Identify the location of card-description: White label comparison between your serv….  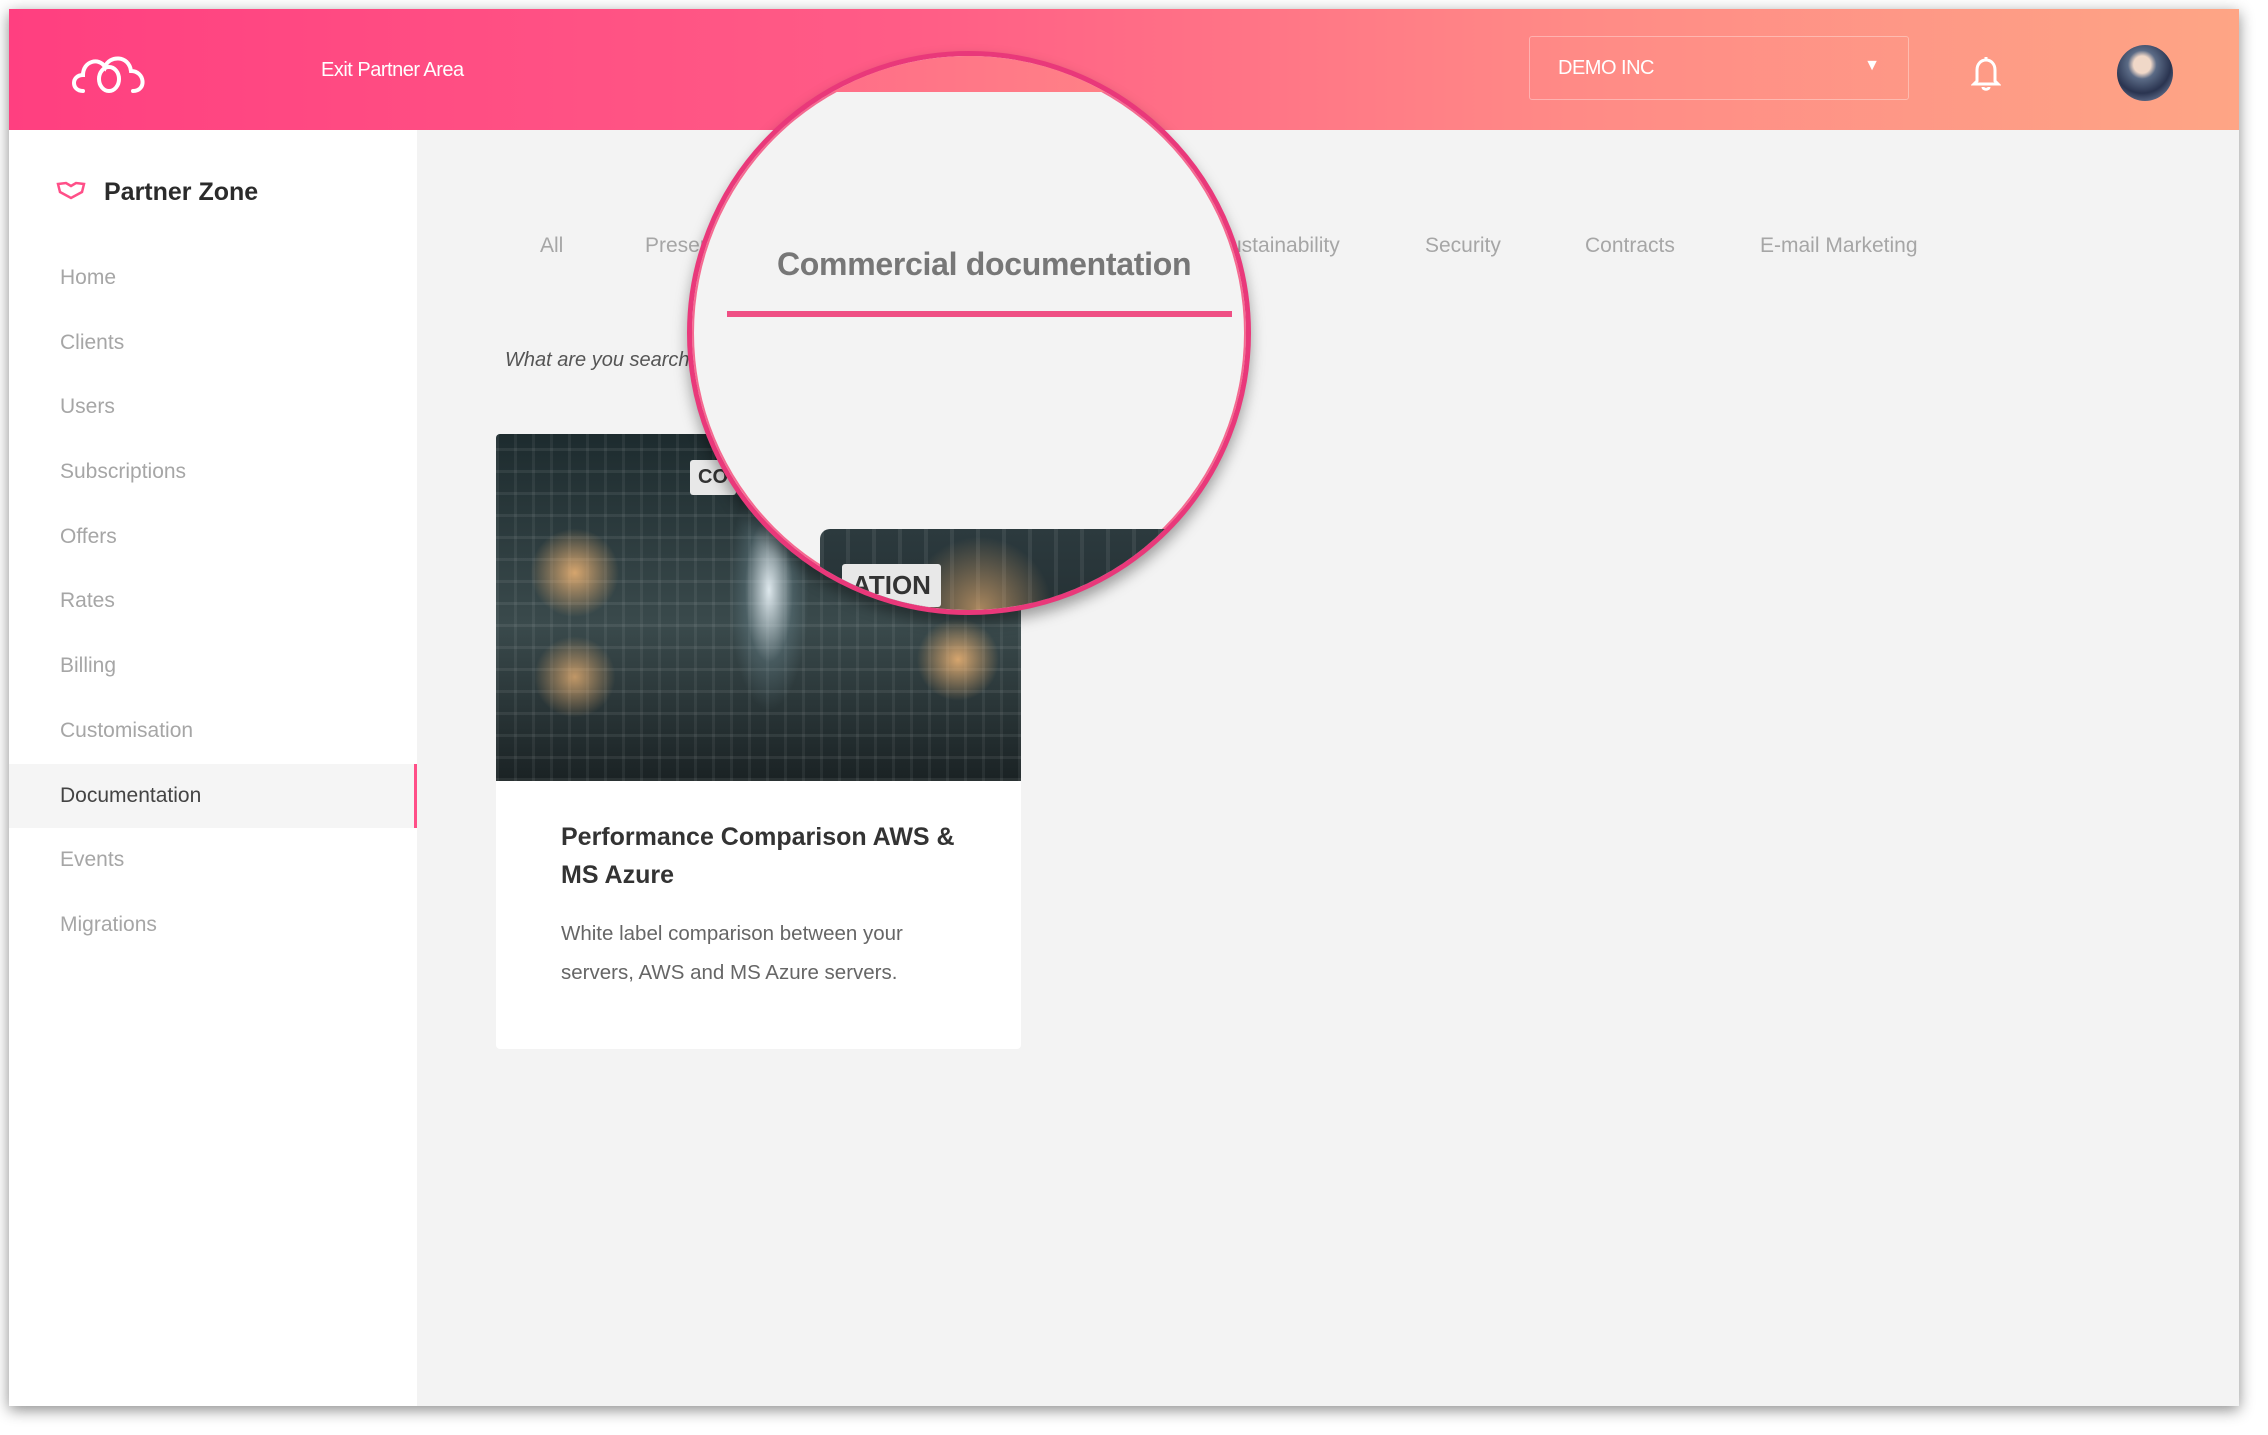
(732, 953).